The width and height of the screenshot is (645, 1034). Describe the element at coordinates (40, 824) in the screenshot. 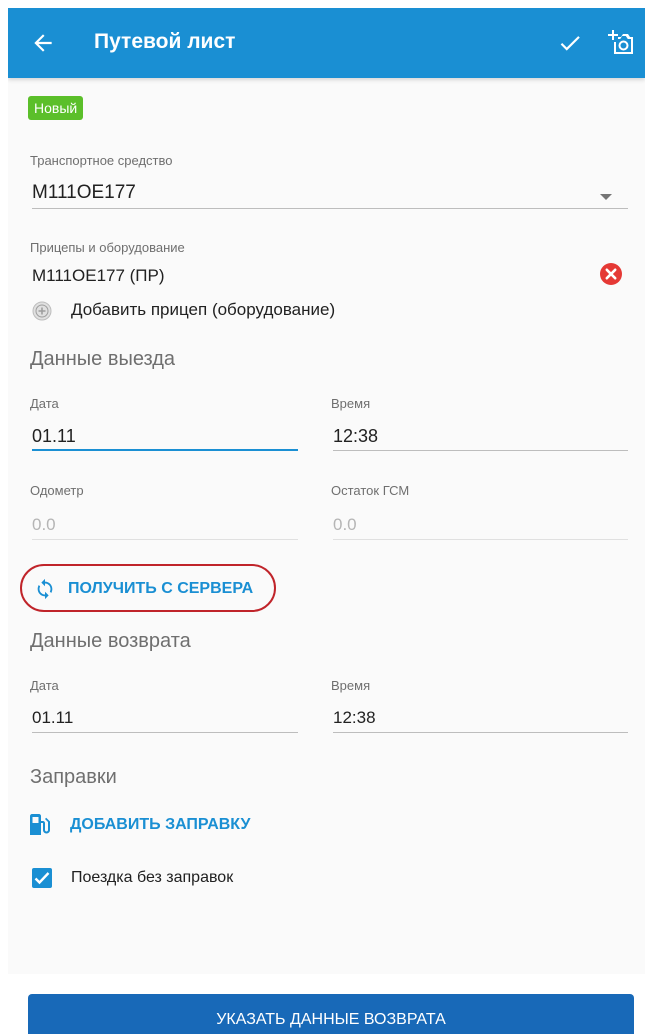

I see `gas-station-icon` at that location.